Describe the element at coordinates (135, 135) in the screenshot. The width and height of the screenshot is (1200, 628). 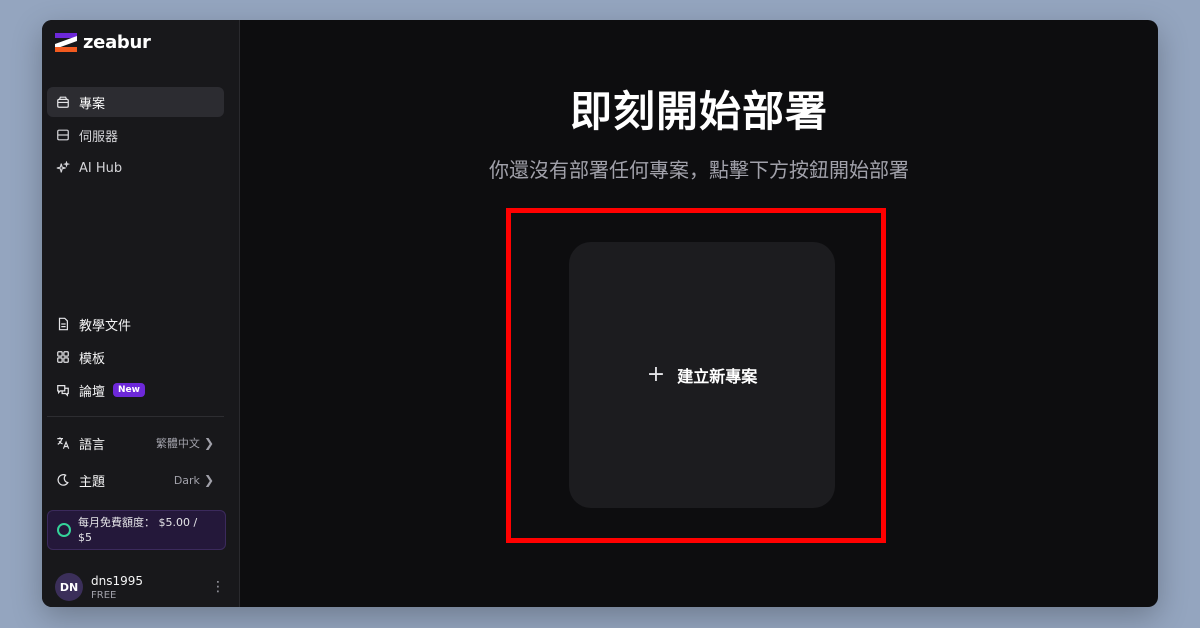
I see `sidebar-item-servers: 伺服器` at that location.